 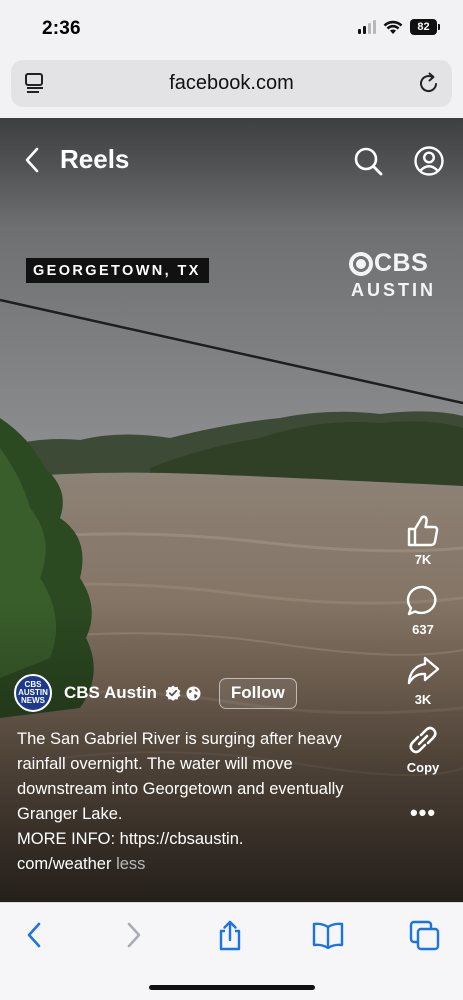 I want to click on wifi-icon, so click(x=393, y=27).